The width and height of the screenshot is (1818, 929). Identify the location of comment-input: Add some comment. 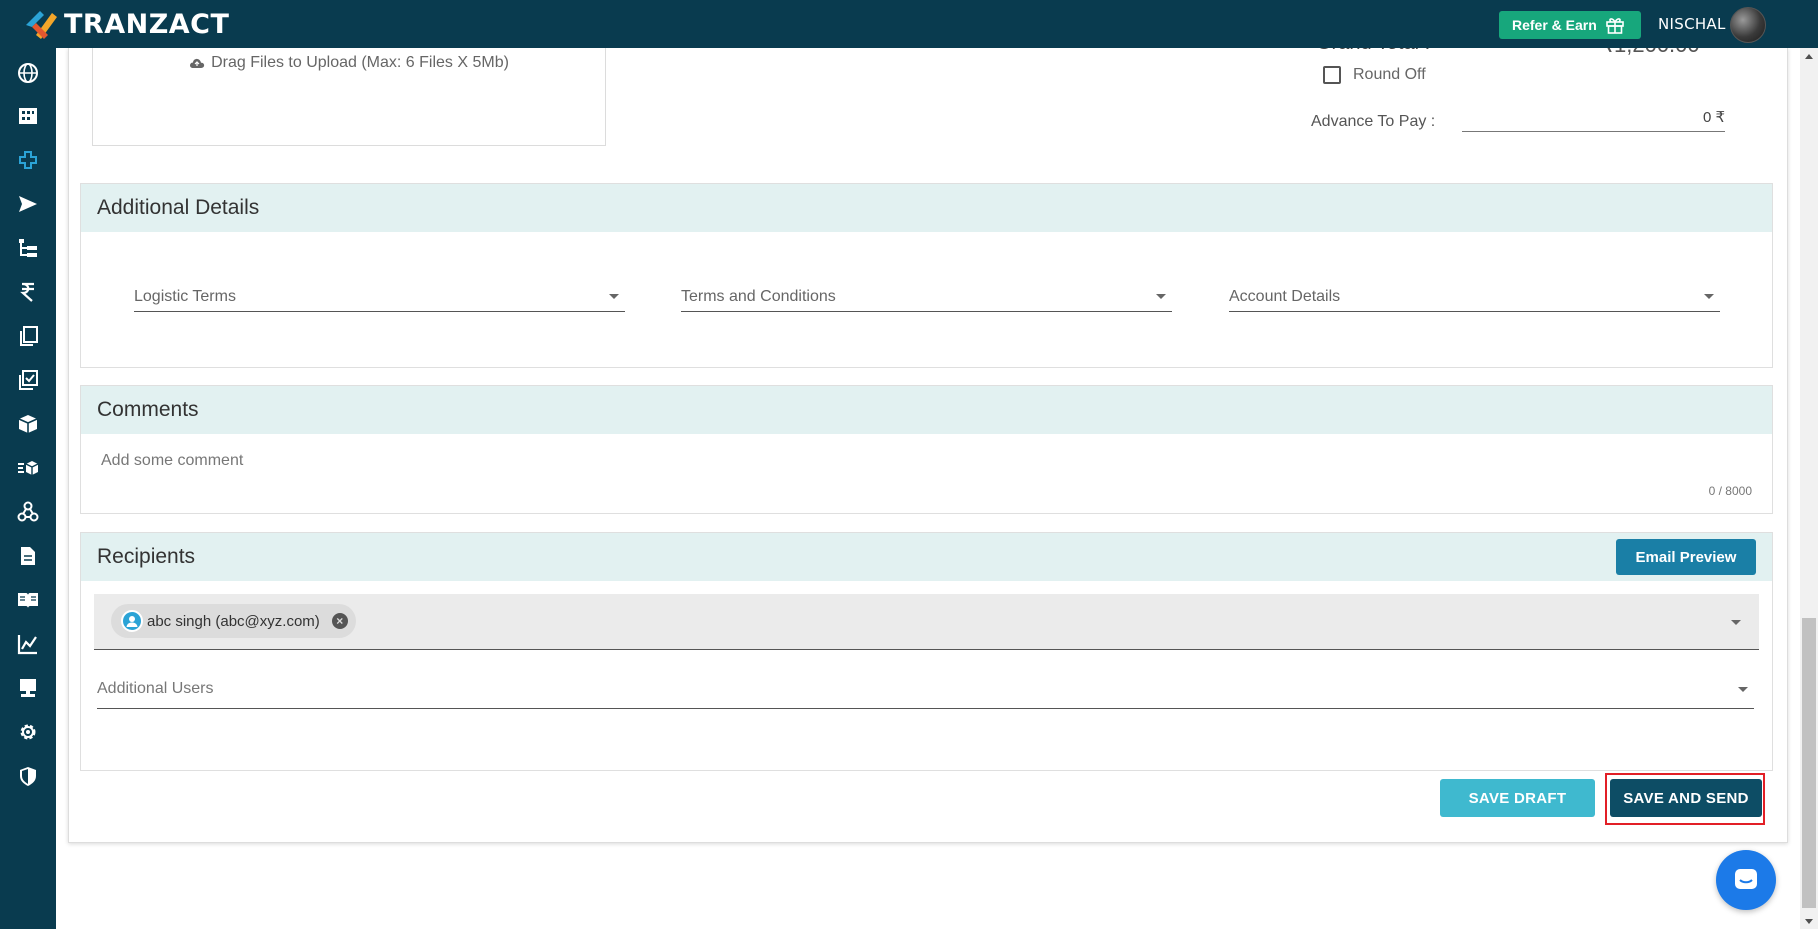
(172, 461).